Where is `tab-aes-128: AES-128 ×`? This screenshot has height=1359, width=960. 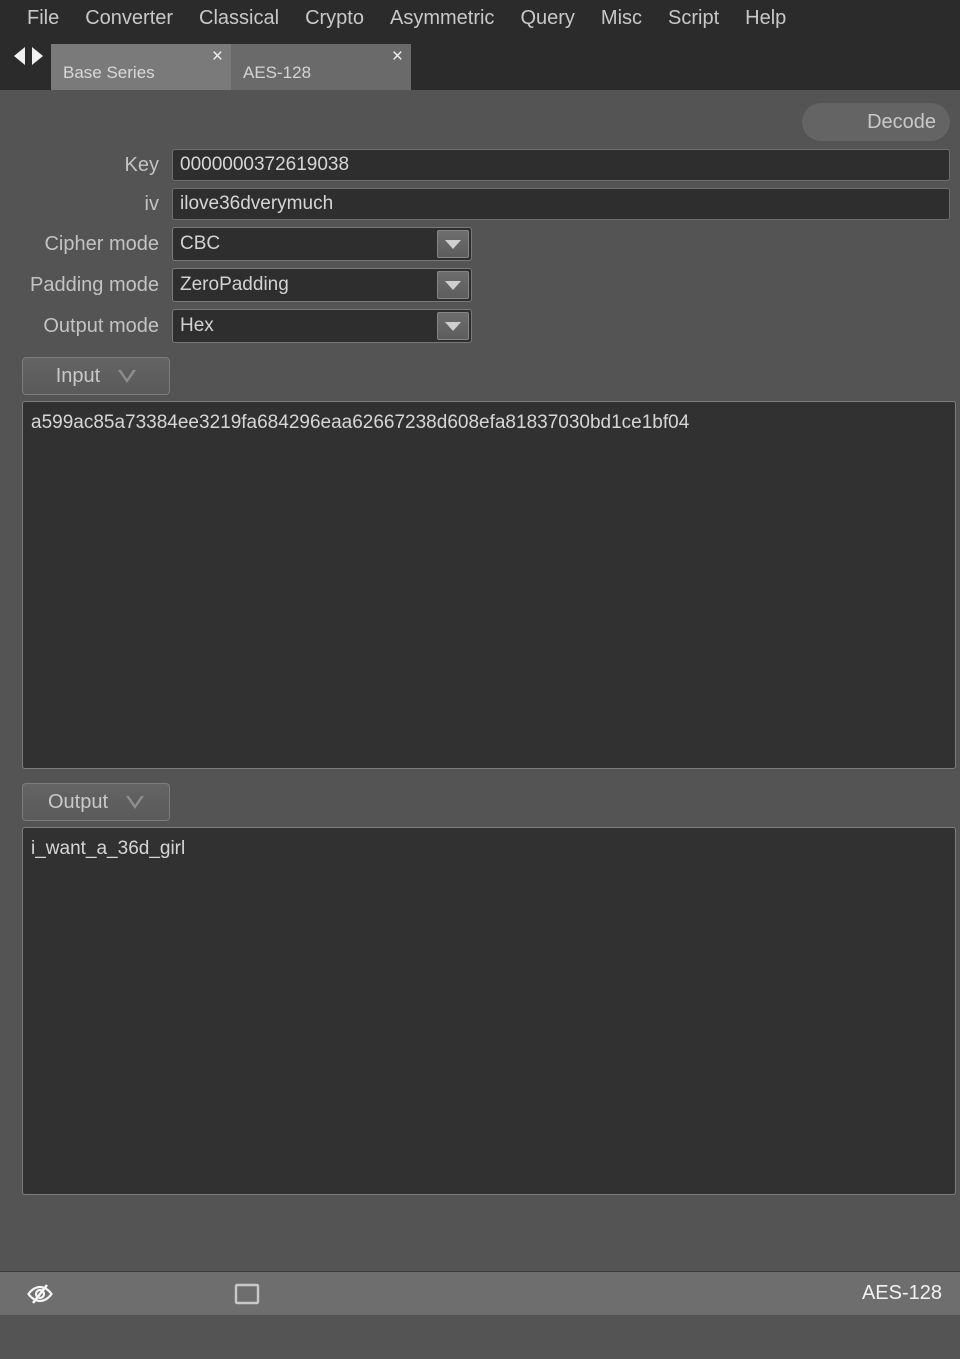 tab-aes-128: AES-128 × is located at coordinates (321, 67).